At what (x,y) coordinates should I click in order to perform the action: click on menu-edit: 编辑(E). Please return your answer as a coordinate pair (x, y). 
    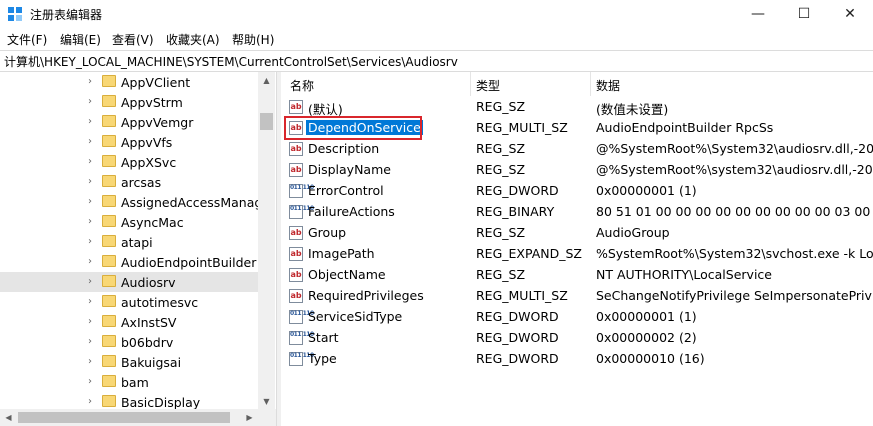
    Looking at the image, I should click on (80, 39).